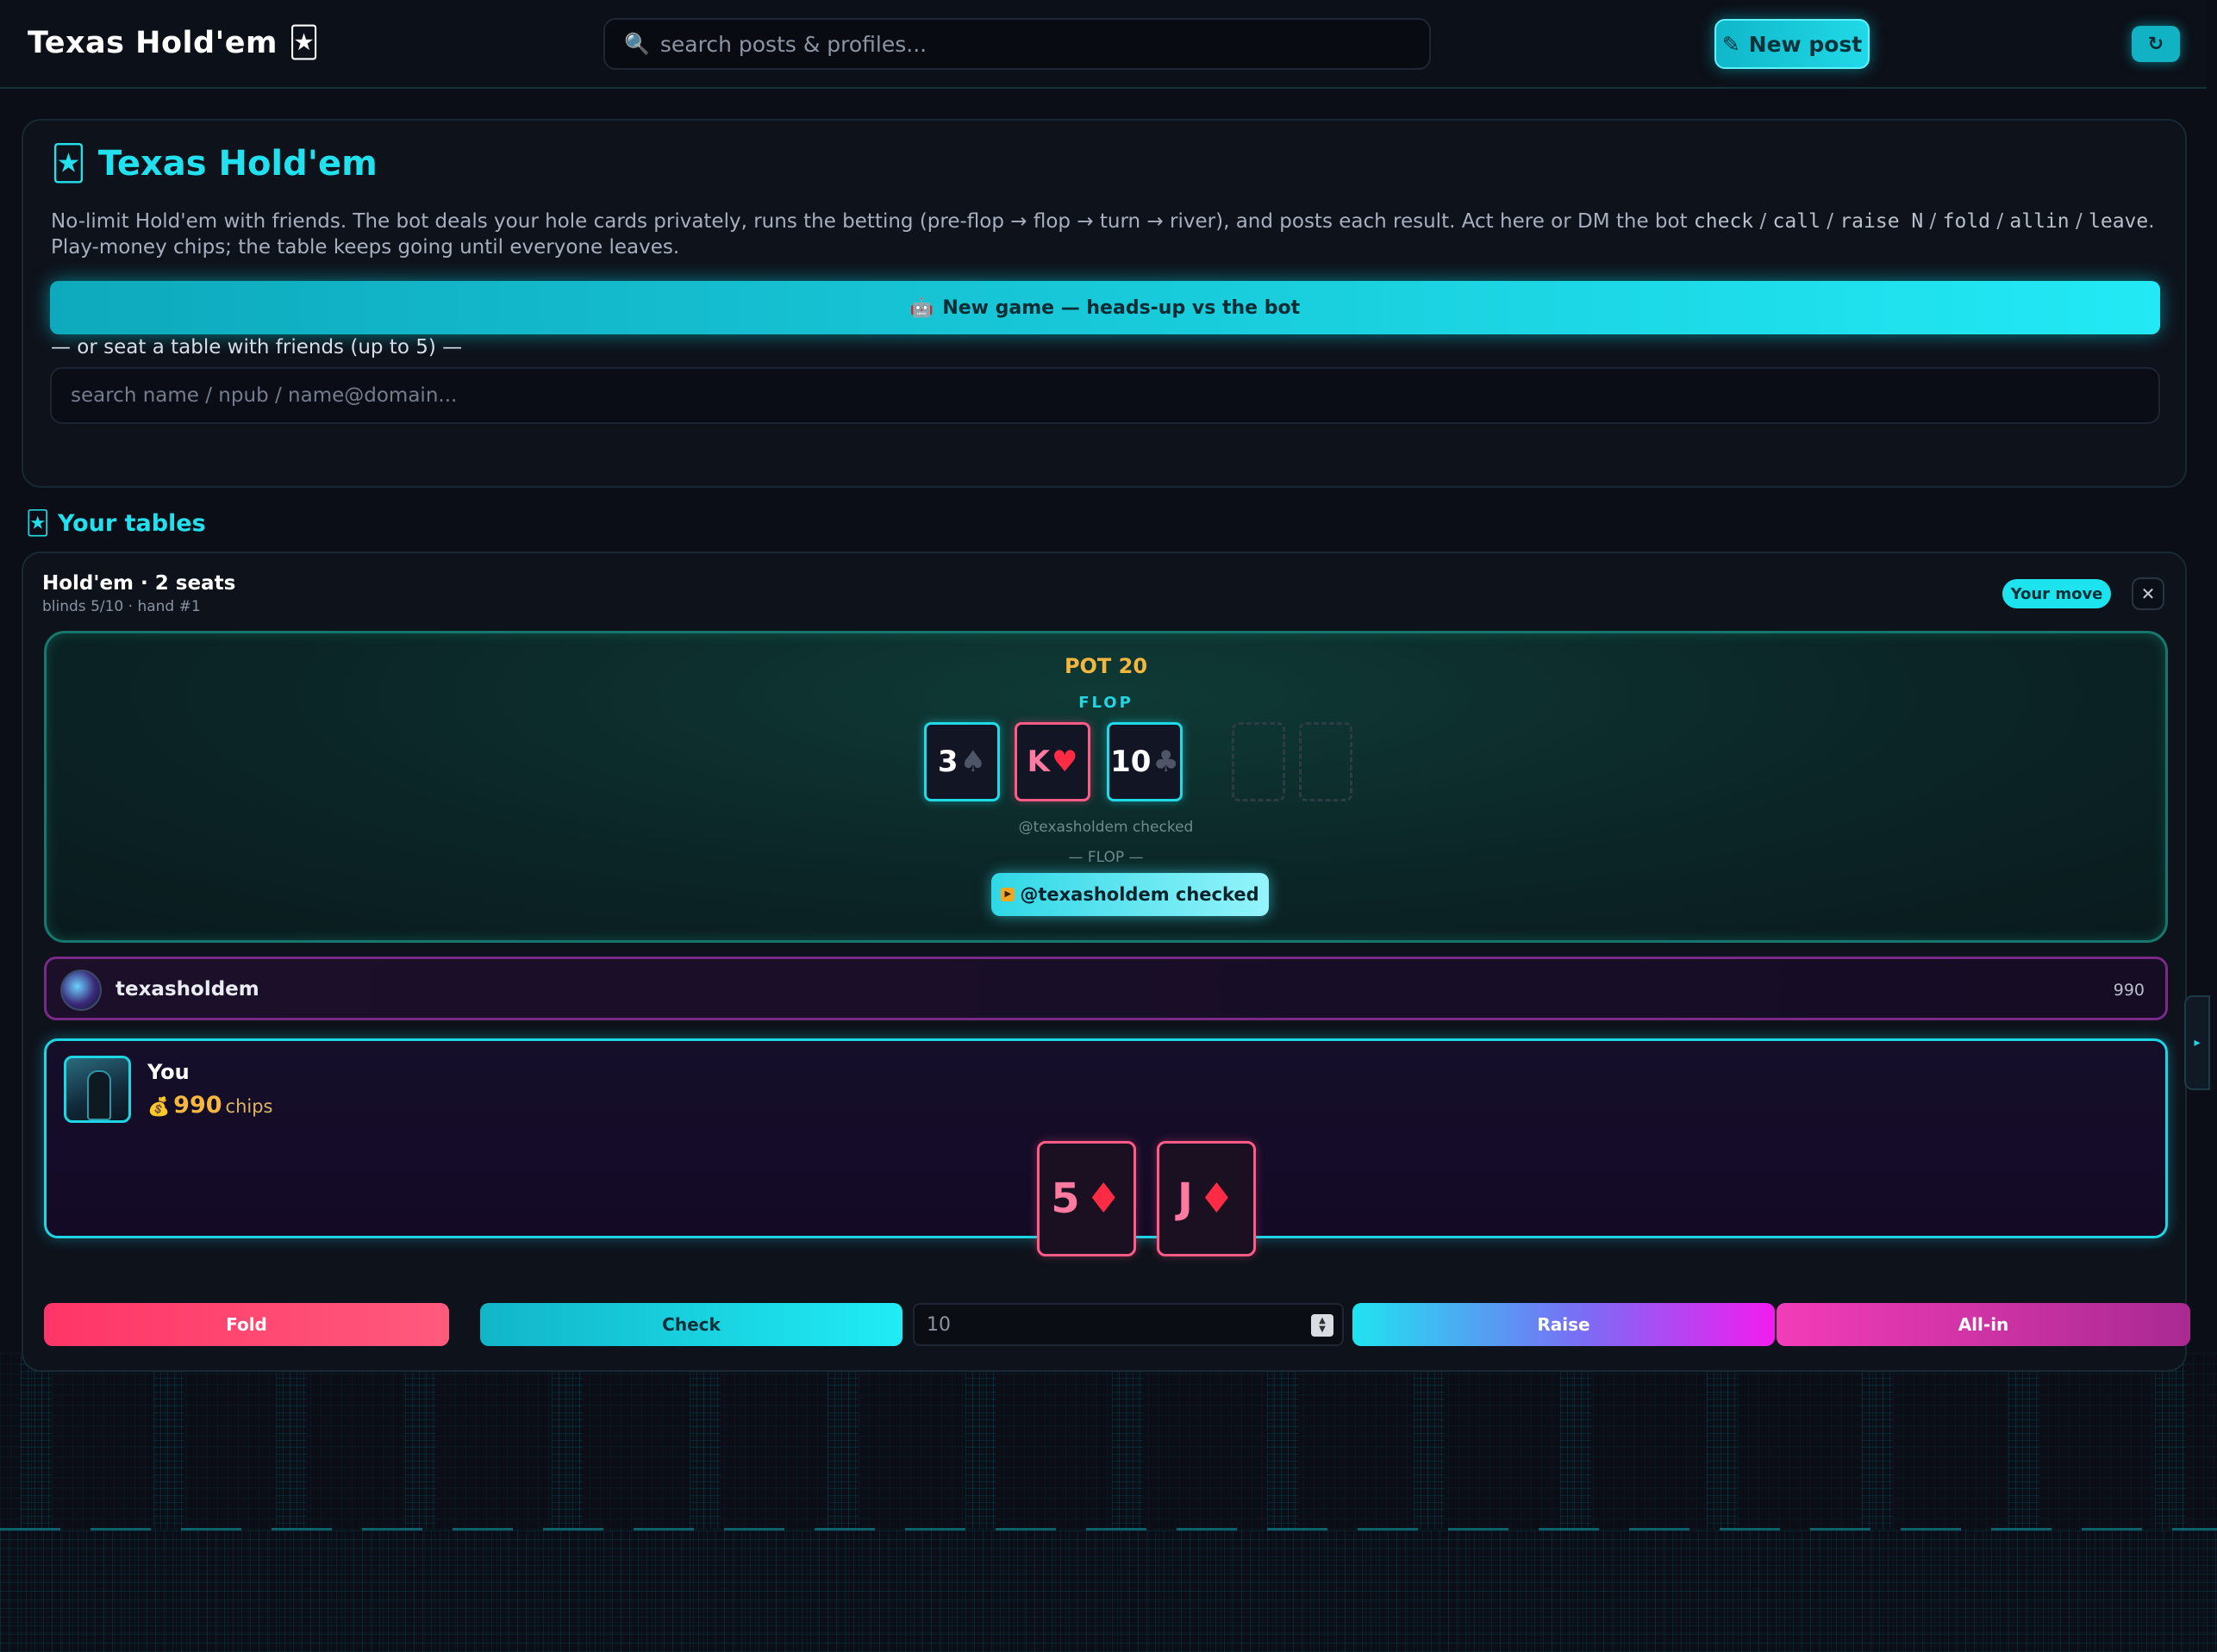 The image size is (2217, 1652). What do you see at coordinates (1064, 762) in the screenshot?
I see `heart-icon: ♥` at bounding box center [1064, 762].